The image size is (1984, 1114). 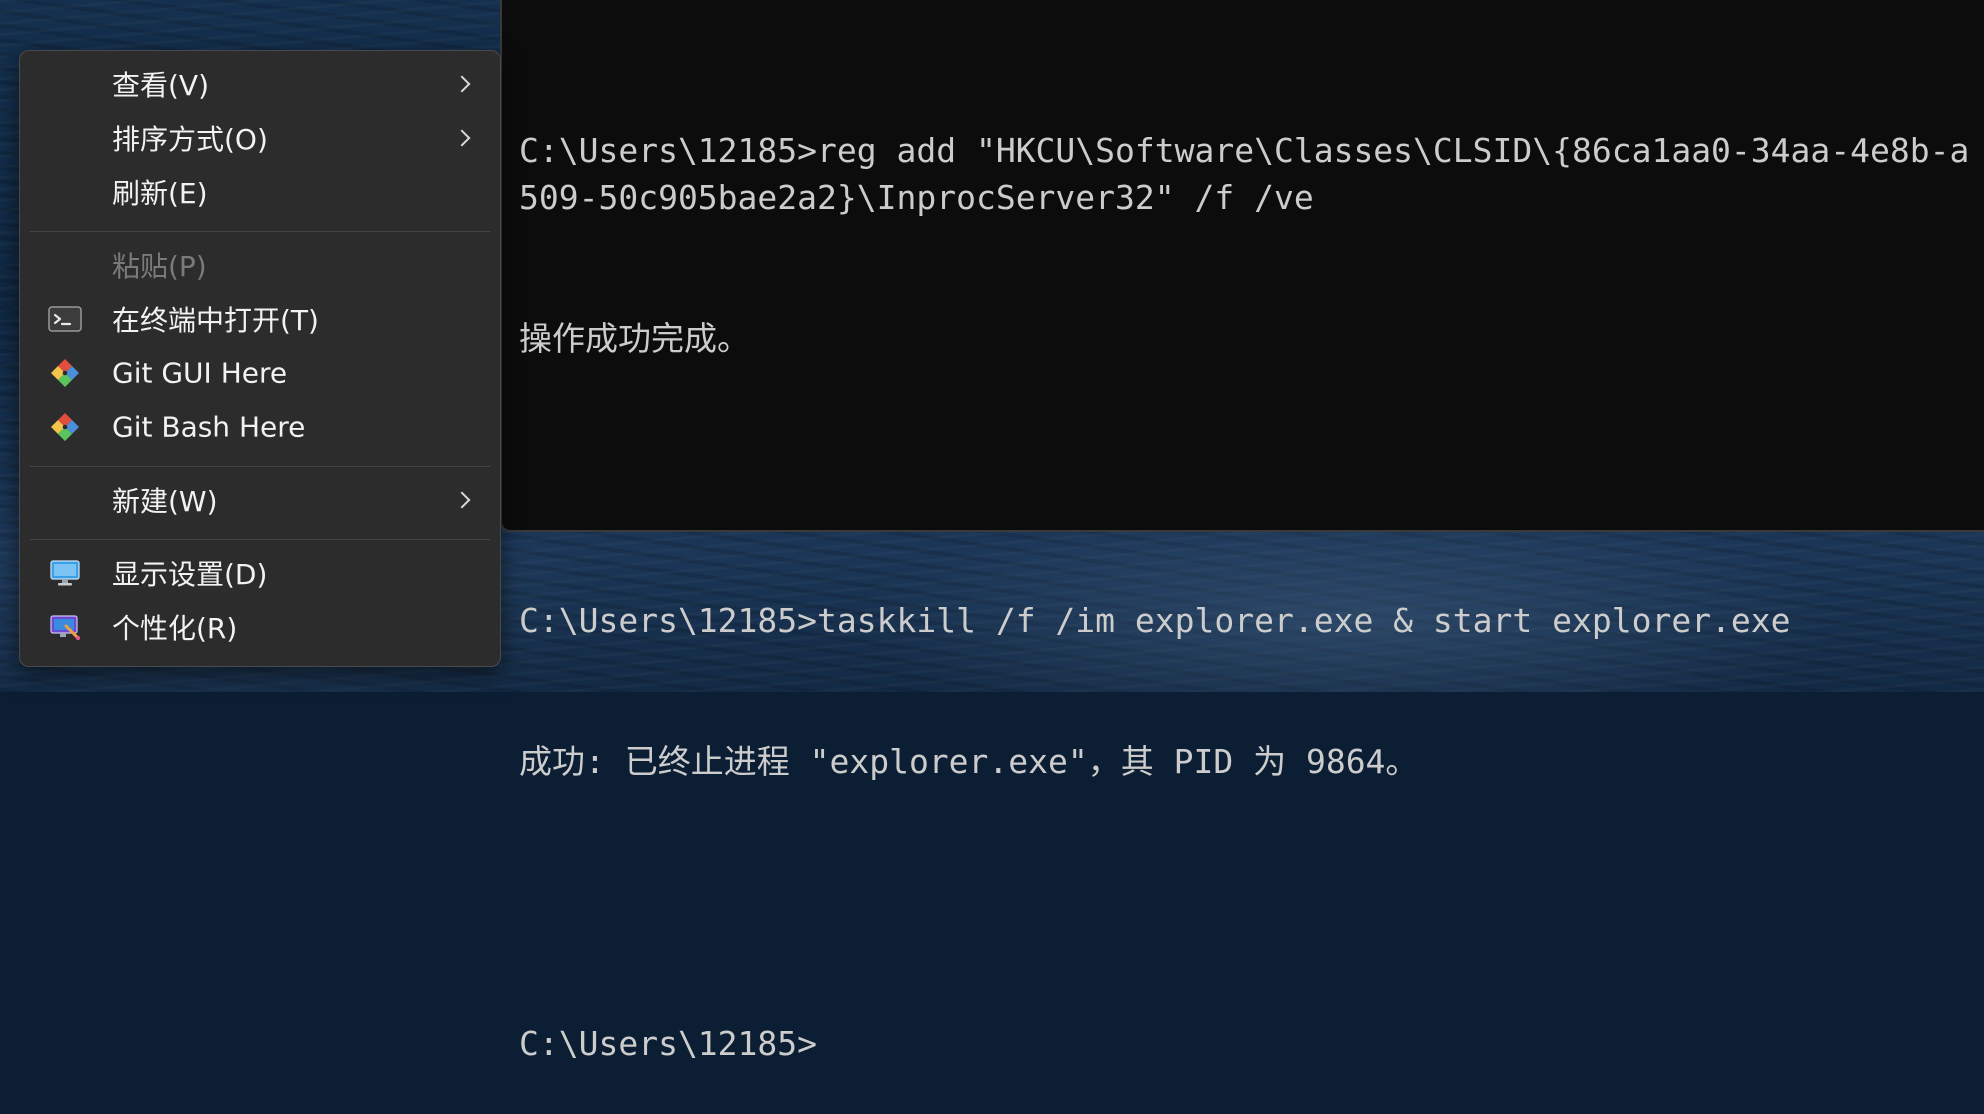 What do you see at coordinates (969, 761) in the screenshot?
I see `terminal-line: 成功: 已终止进程 "explorer.exe"，其 PID 为 9864。` at bounding box center [969, 761].